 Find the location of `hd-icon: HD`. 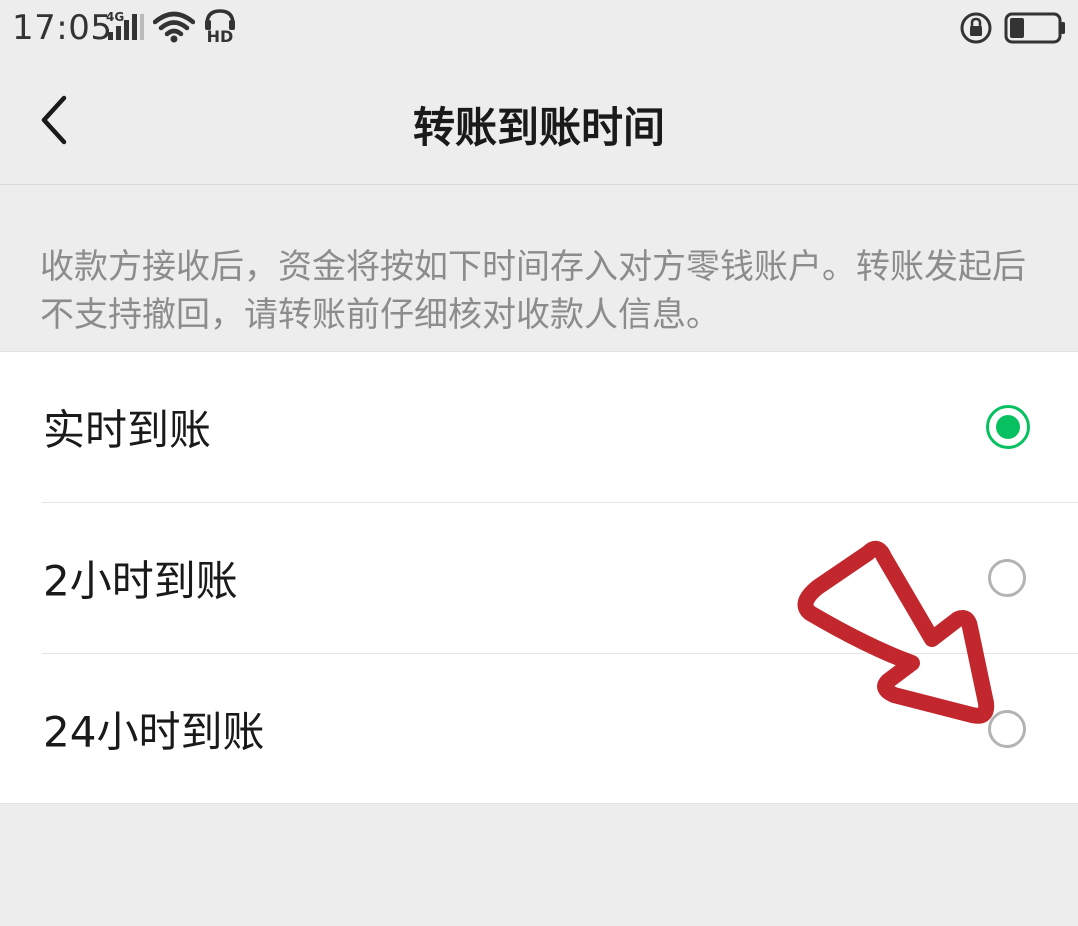

hd-icon: HD is located at coordinates (220, 26).